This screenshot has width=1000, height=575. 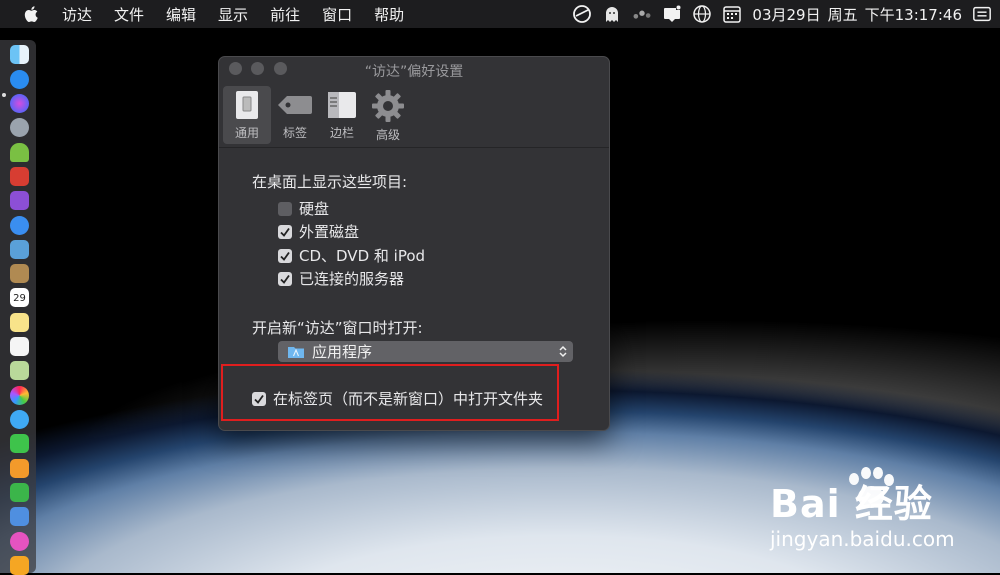 I want to click on menu-item-go: 前往, so click(x=285, y=14).